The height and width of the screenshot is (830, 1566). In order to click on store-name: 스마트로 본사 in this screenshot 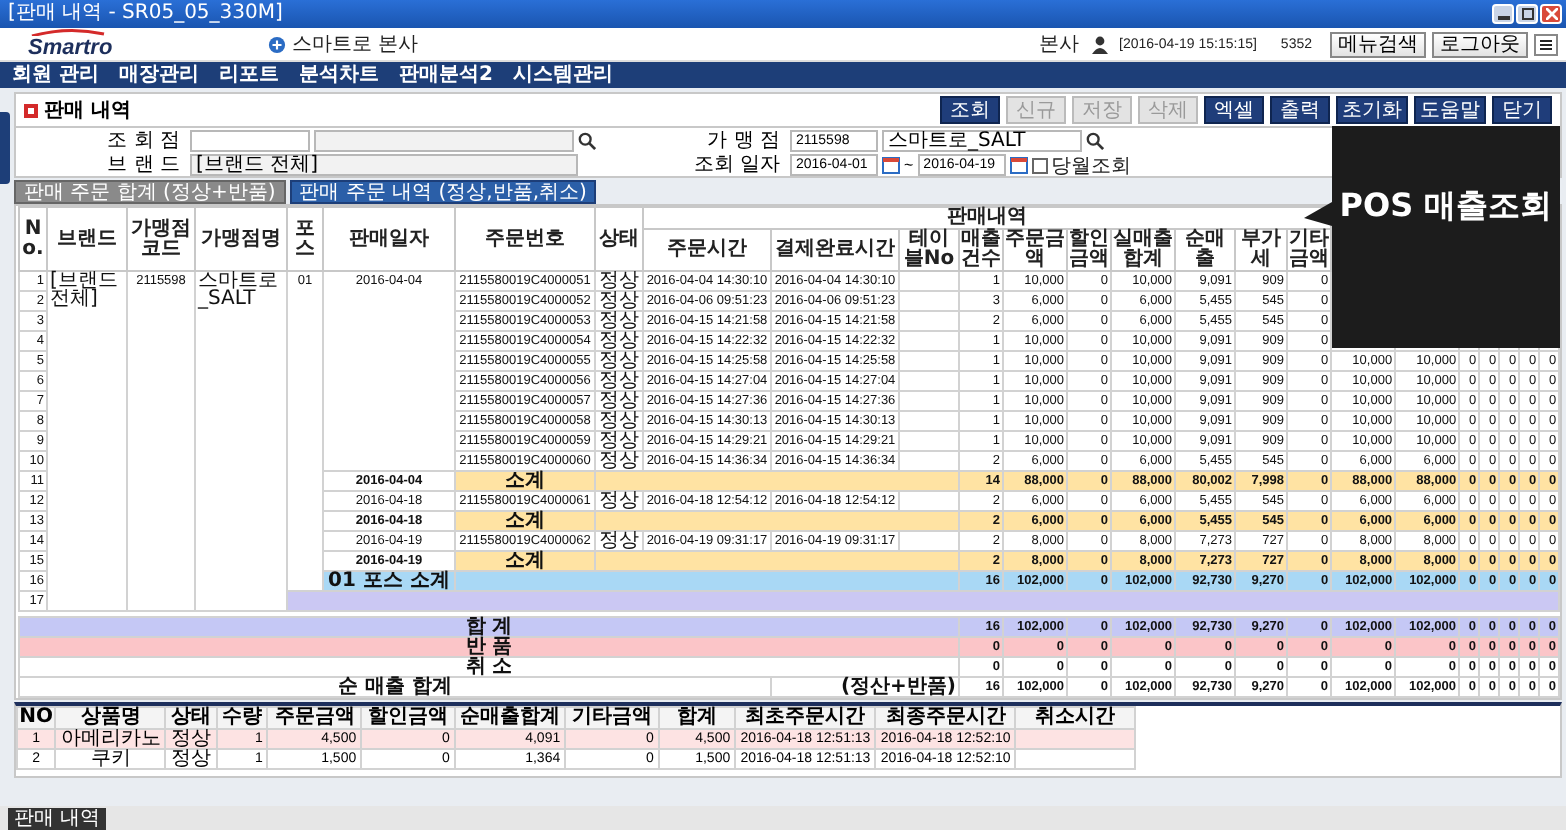, I will do `click(356, 45)`.